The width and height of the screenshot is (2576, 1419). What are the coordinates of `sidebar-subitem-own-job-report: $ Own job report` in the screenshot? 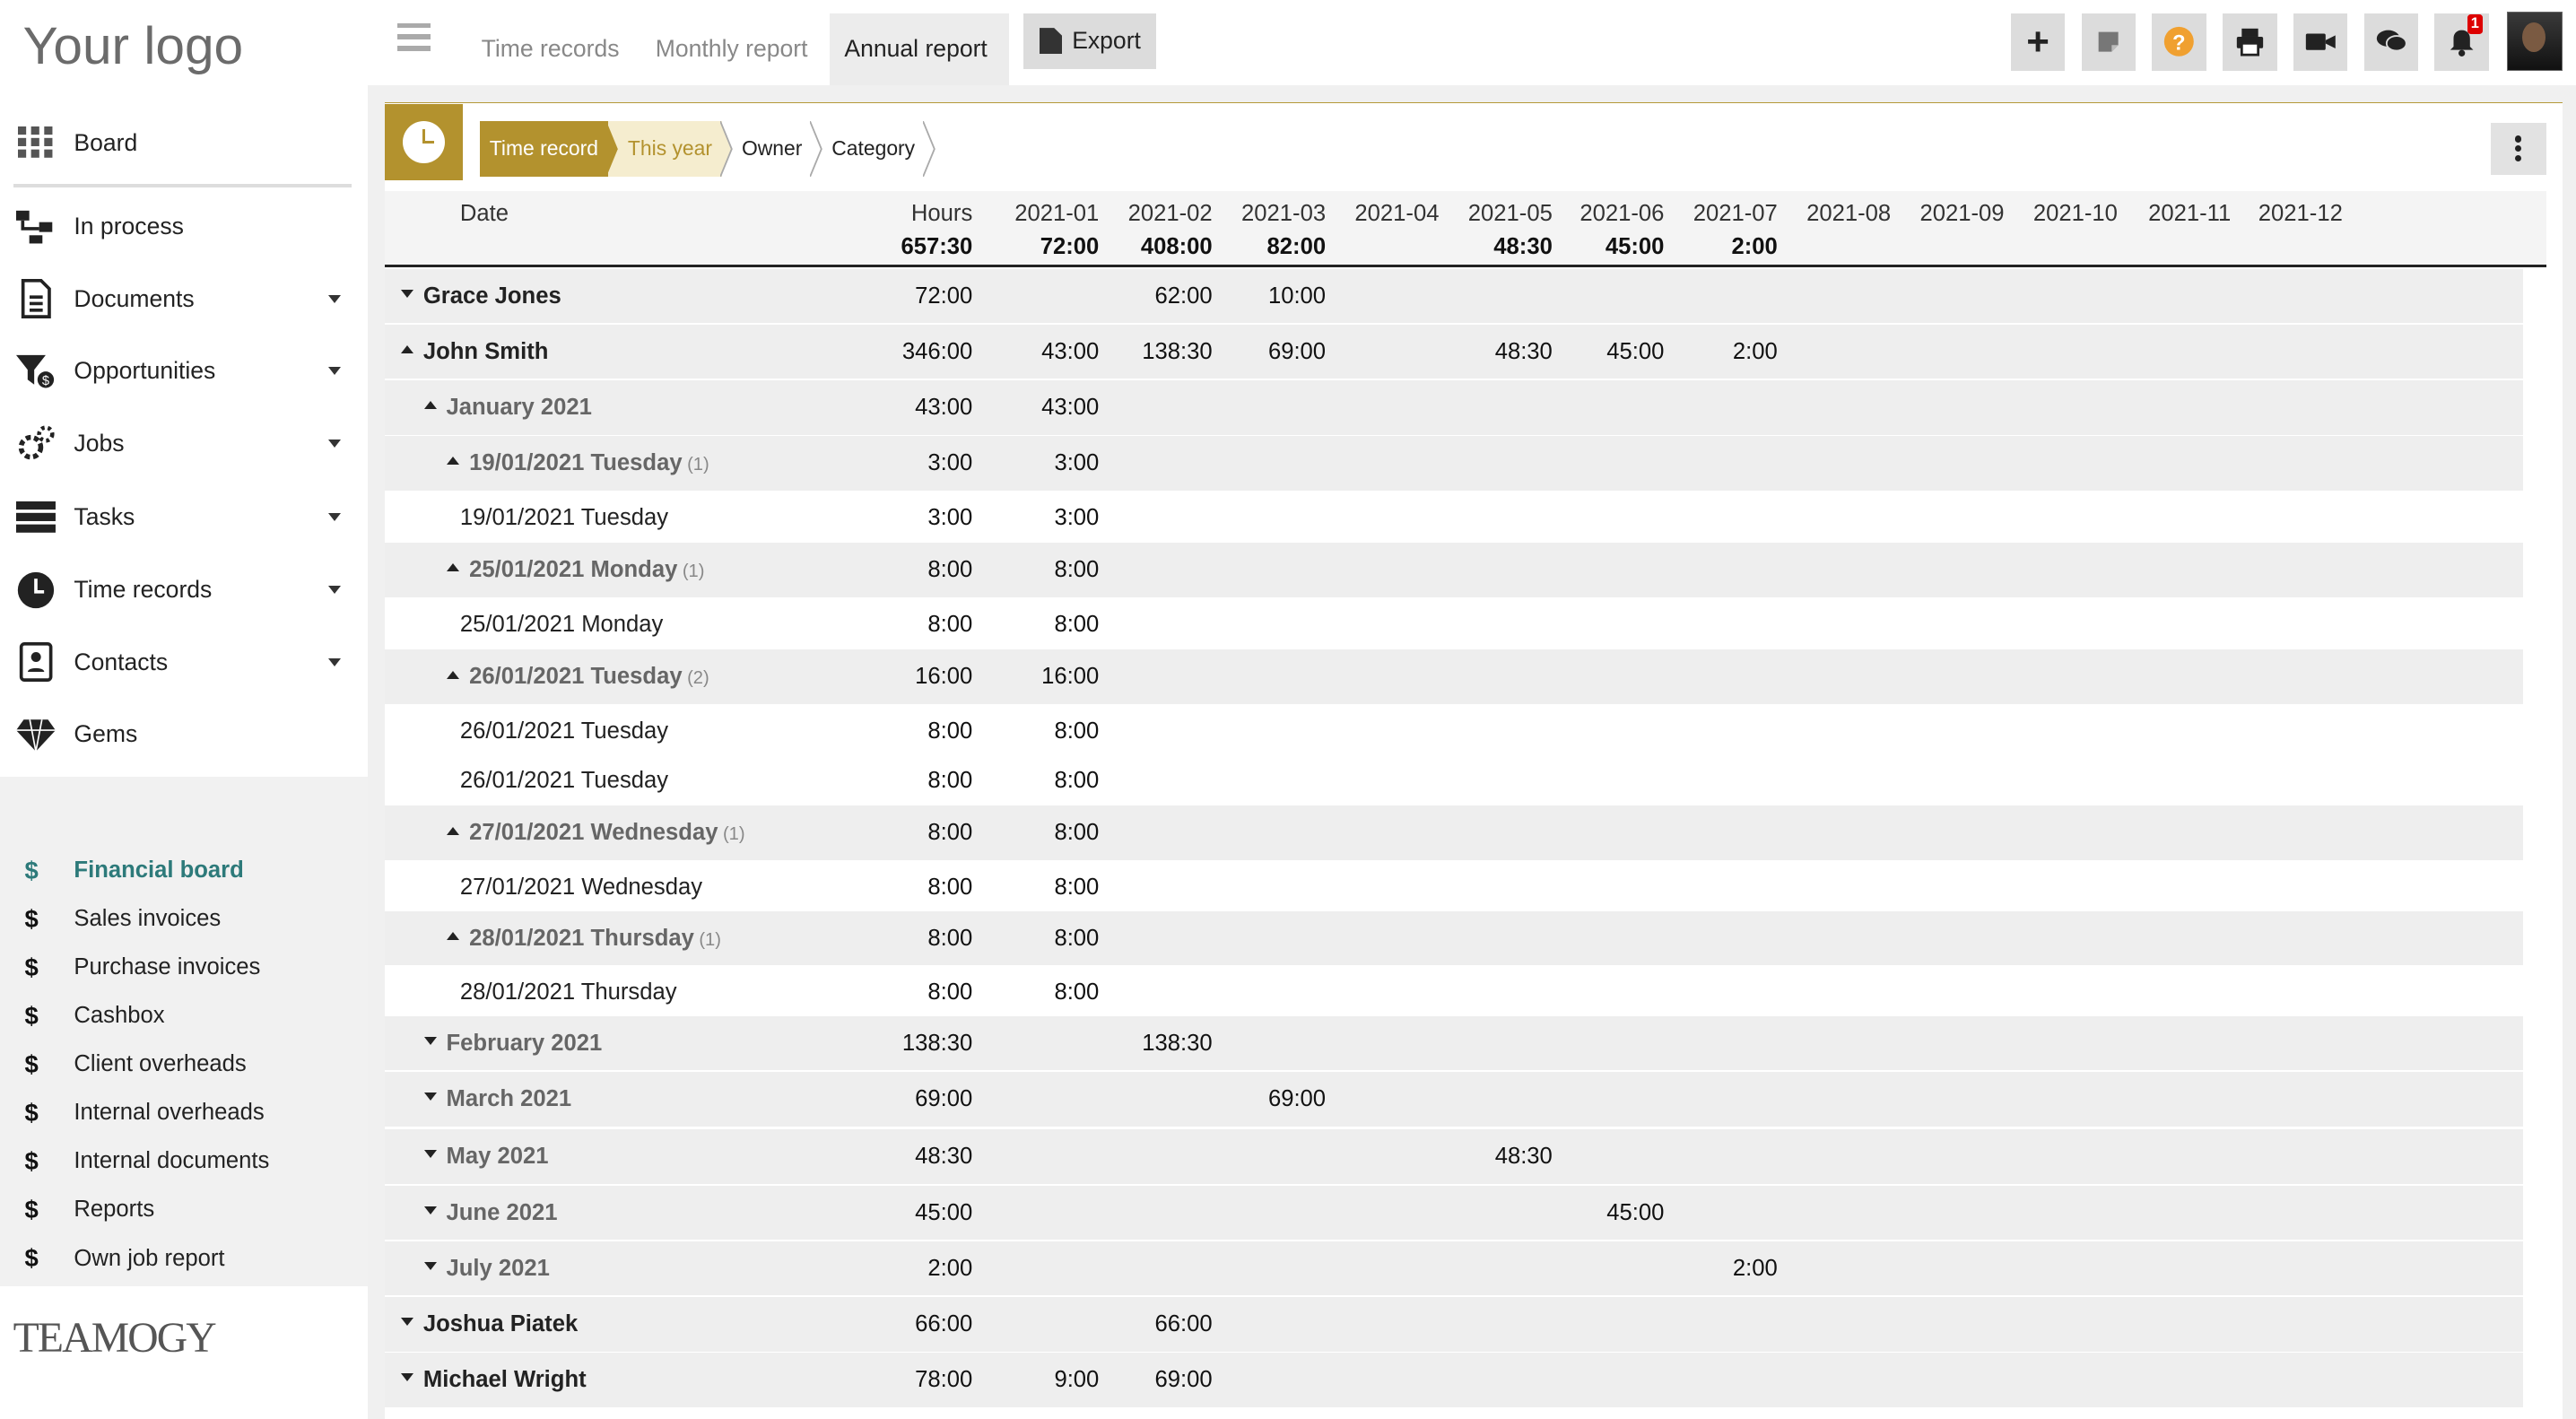 It's located at (184, 1258).